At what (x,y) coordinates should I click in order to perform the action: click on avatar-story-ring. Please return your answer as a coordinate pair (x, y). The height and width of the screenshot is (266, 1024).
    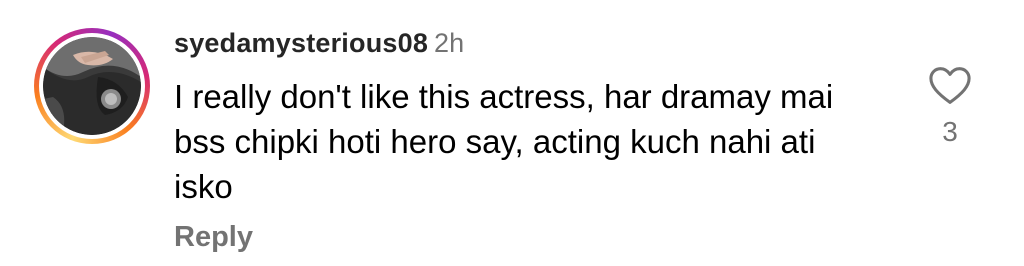
    Looking at the image, I should click on (92, 86).